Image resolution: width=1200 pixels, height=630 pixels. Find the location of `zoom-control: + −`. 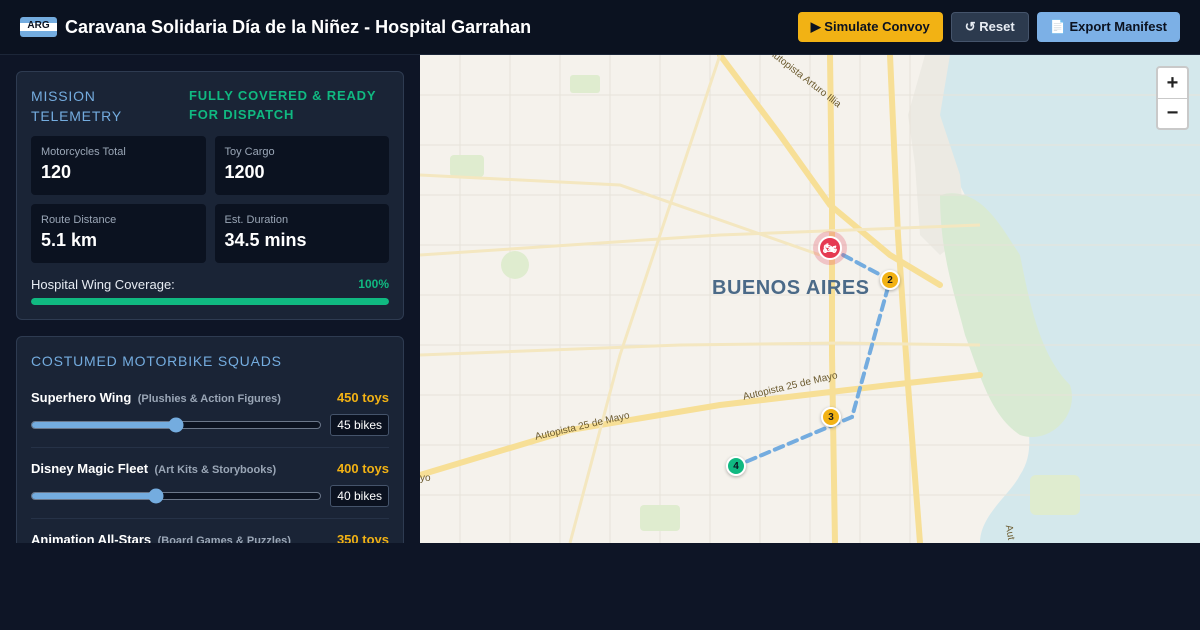

zoom-control: + − is located at coordinates (1172, 98).